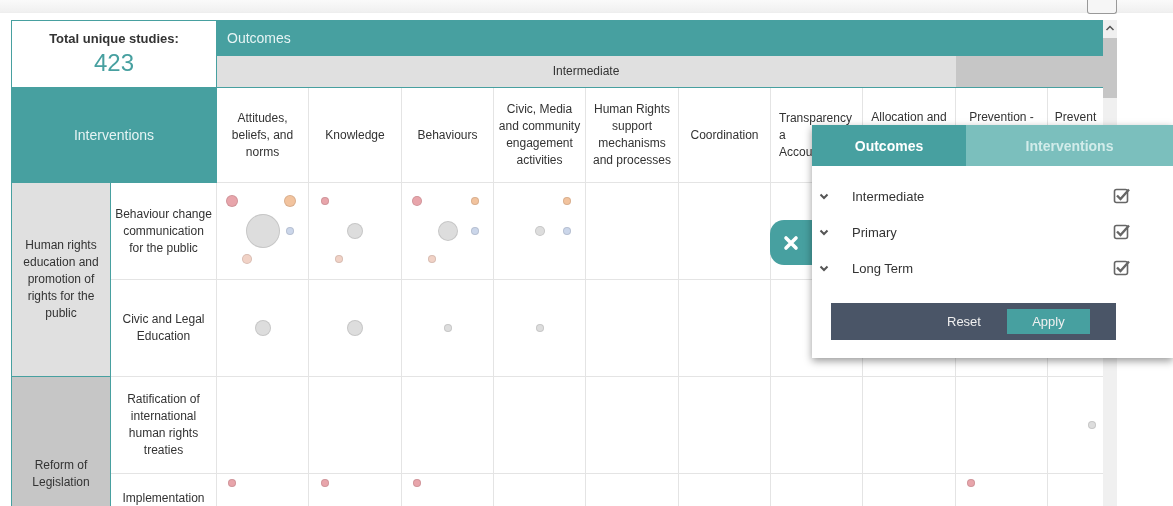 This screenshot has height=506, width=1173. What do you see at coordinates (447, 134) in the screenshot?
I see `column-header: Behaviours` at bounding box center [447, 134].